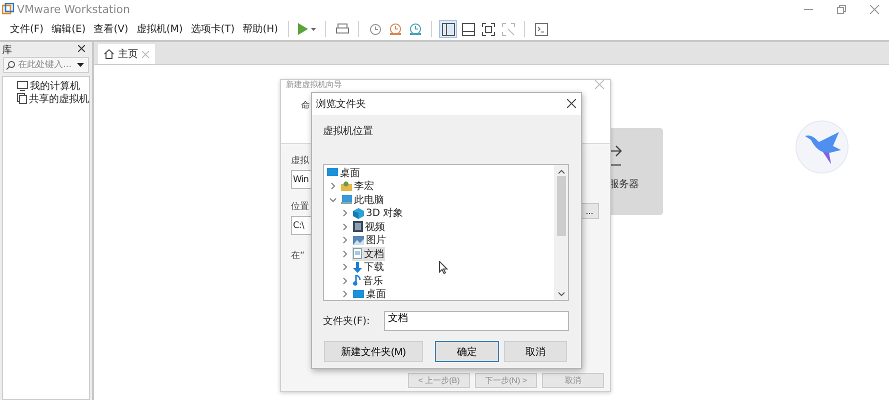  What do you see at coordinates (74, 9) in the screenshot?
I see `window-title: VMware Workstation` at bounding box center [74, 9].